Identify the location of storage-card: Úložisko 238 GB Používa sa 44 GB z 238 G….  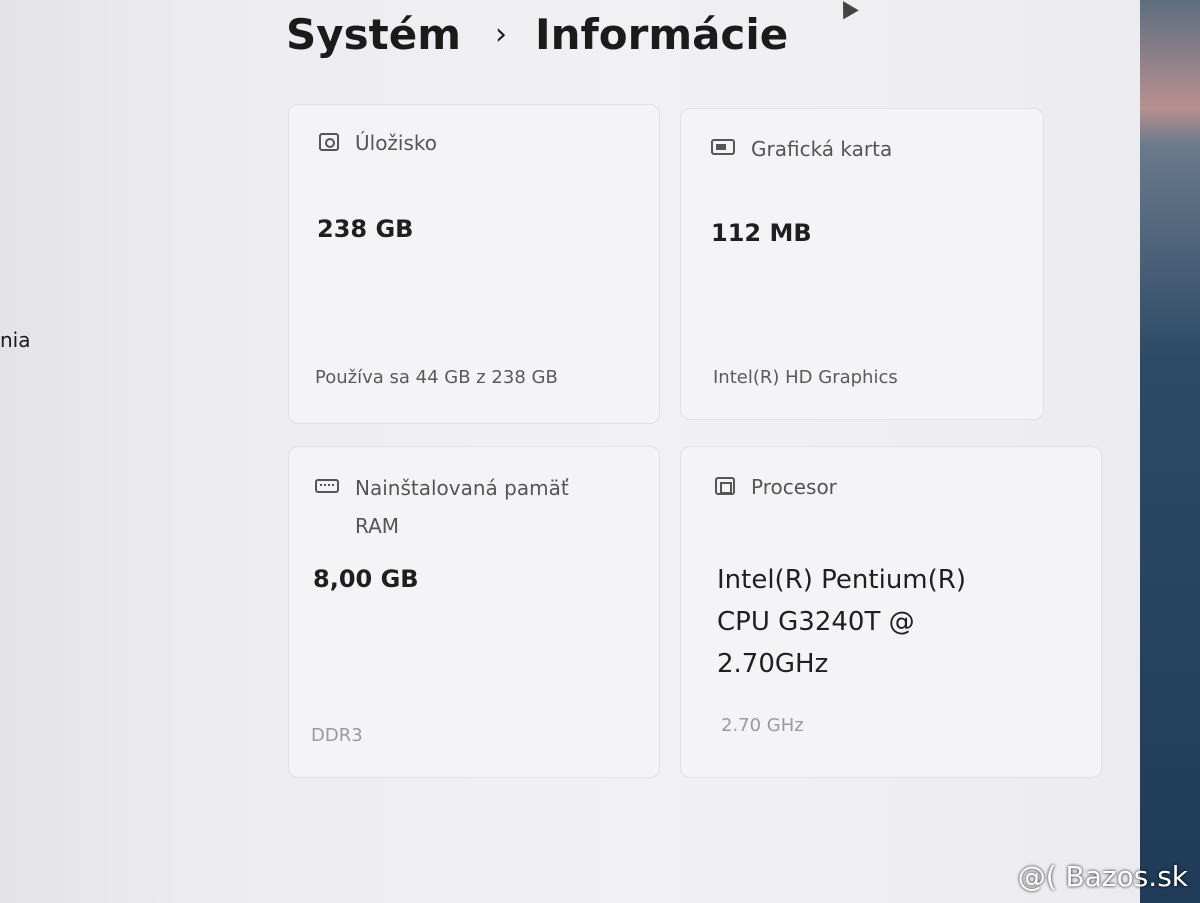
(474, 264).